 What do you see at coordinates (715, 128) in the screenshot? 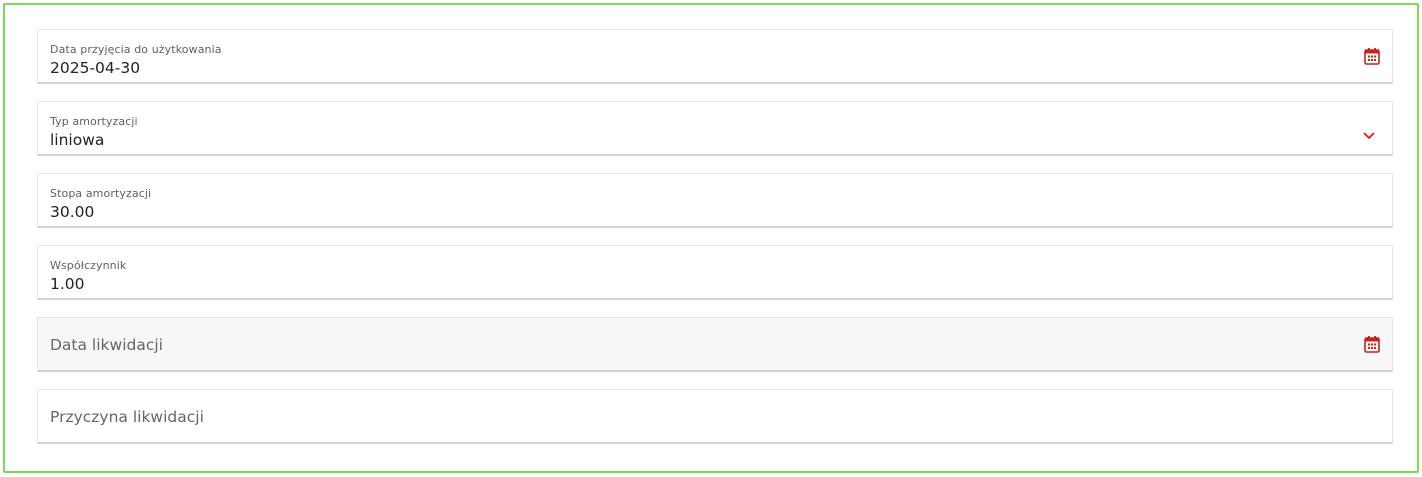
I see `depreciation-type-select: Typ amortyzacji liniowa` at bounding box center [715, 128].